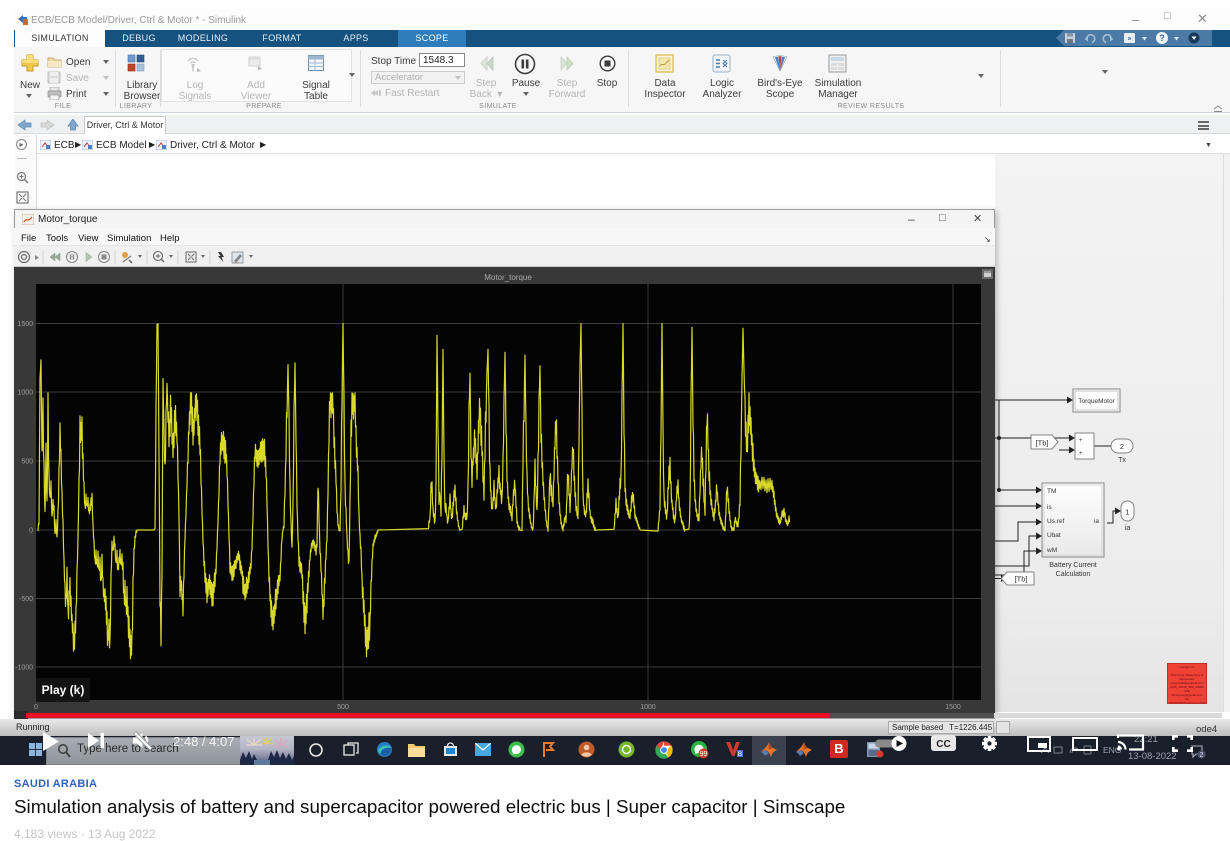  What do you see at coordinates (1051, 491) in the screenshot?
I see `svg-text: TM` at bounding box center [1051, 491].